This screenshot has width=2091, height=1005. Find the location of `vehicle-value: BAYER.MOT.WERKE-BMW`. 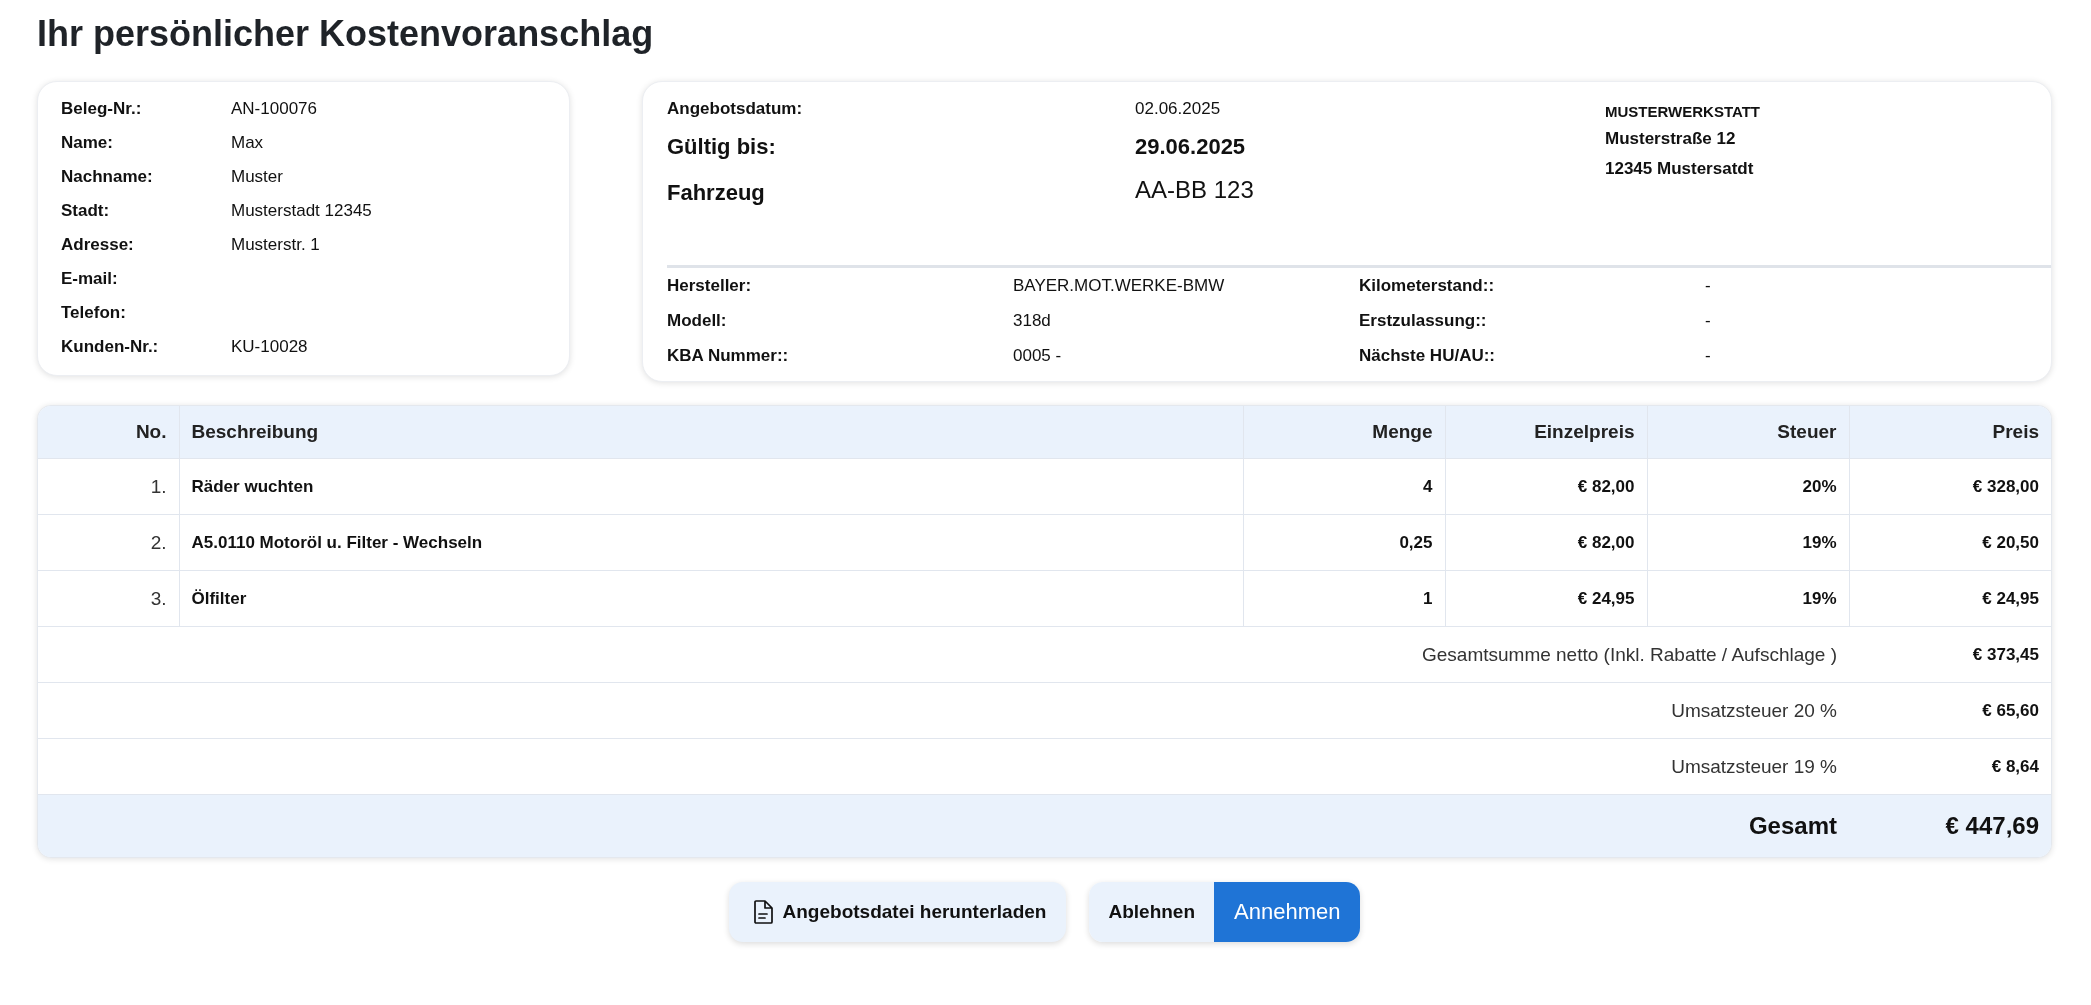

vehicle-value: BAYER.MOT.WERKE-BMW is located at coordinates (1119, 285).